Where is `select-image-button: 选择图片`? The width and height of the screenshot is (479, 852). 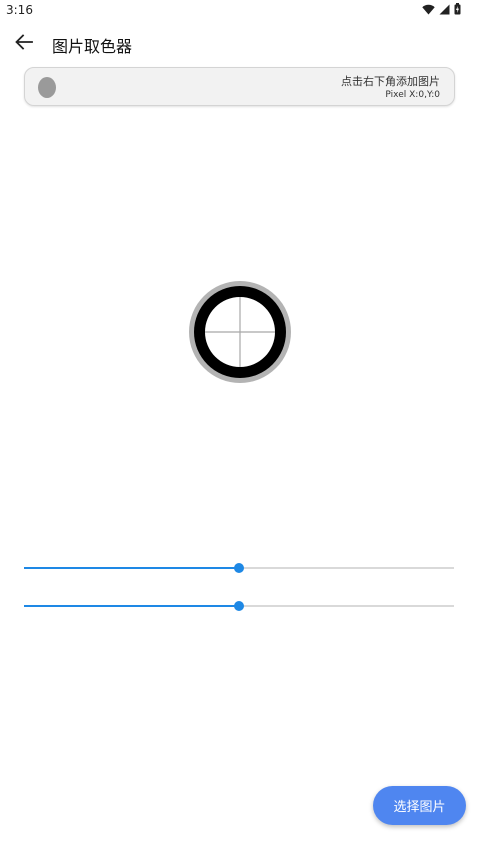
select-image-button: 选择图片 is located at coordinates (419, 805).